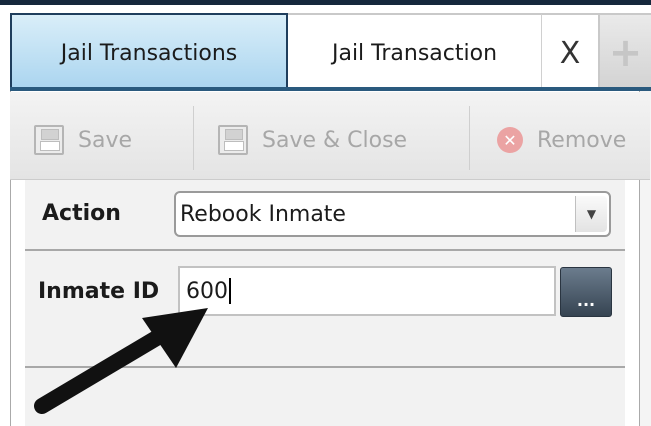 Image resolution: width=651 pixels, height=426 pixels. I want to click on arrow-annotation, so click(121, 361).